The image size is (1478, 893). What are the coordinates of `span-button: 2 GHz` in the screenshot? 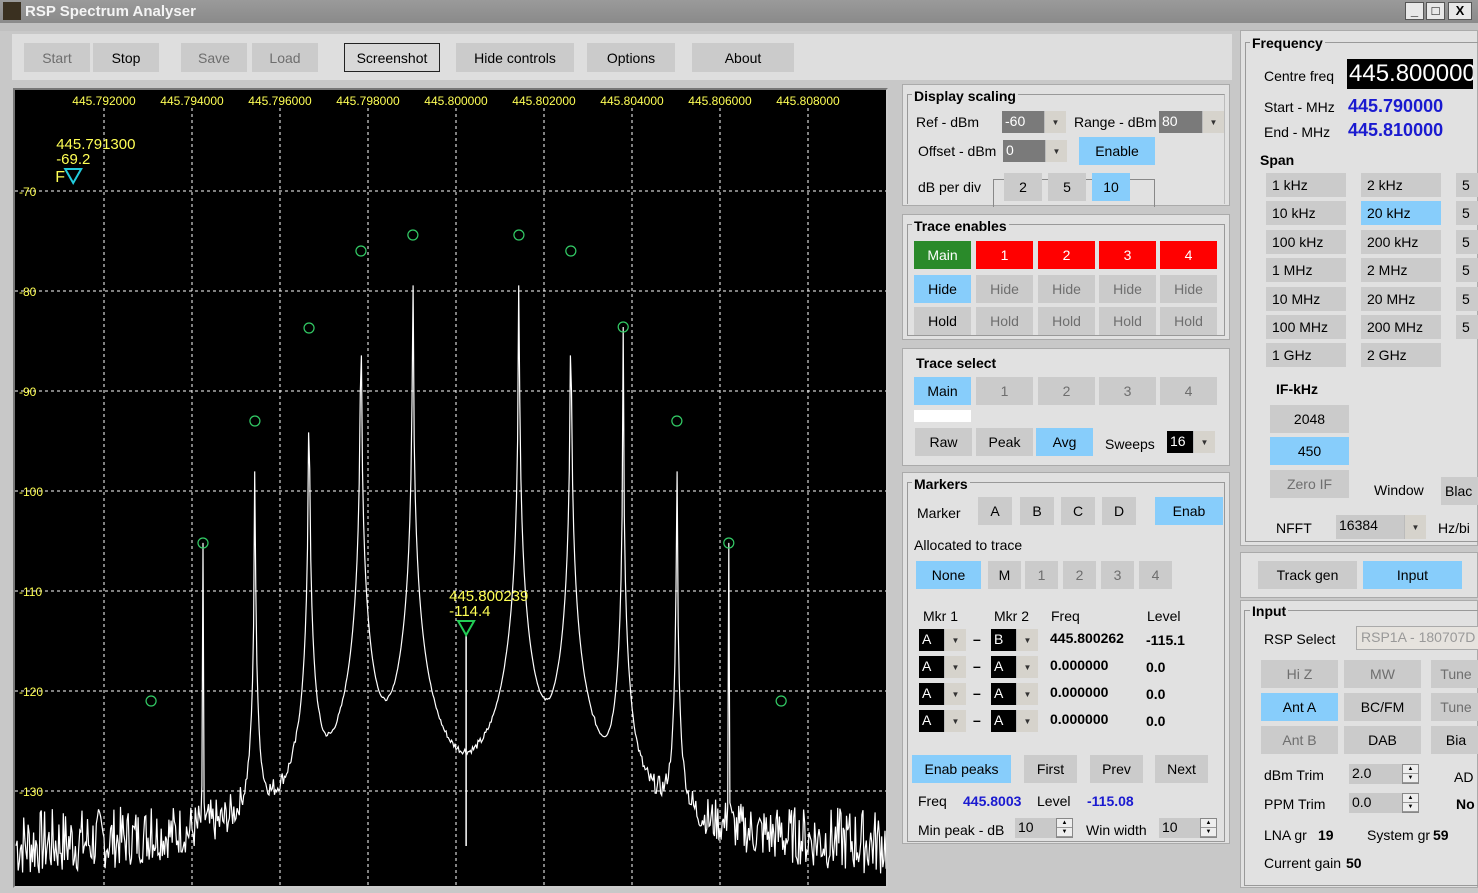 It's located at (1401, 355).